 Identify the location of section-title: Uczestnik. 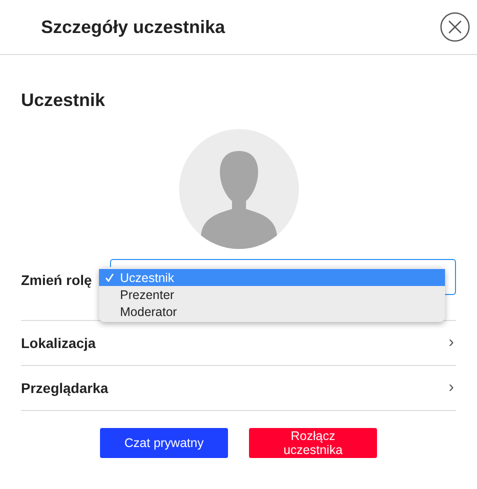
(63, 101).